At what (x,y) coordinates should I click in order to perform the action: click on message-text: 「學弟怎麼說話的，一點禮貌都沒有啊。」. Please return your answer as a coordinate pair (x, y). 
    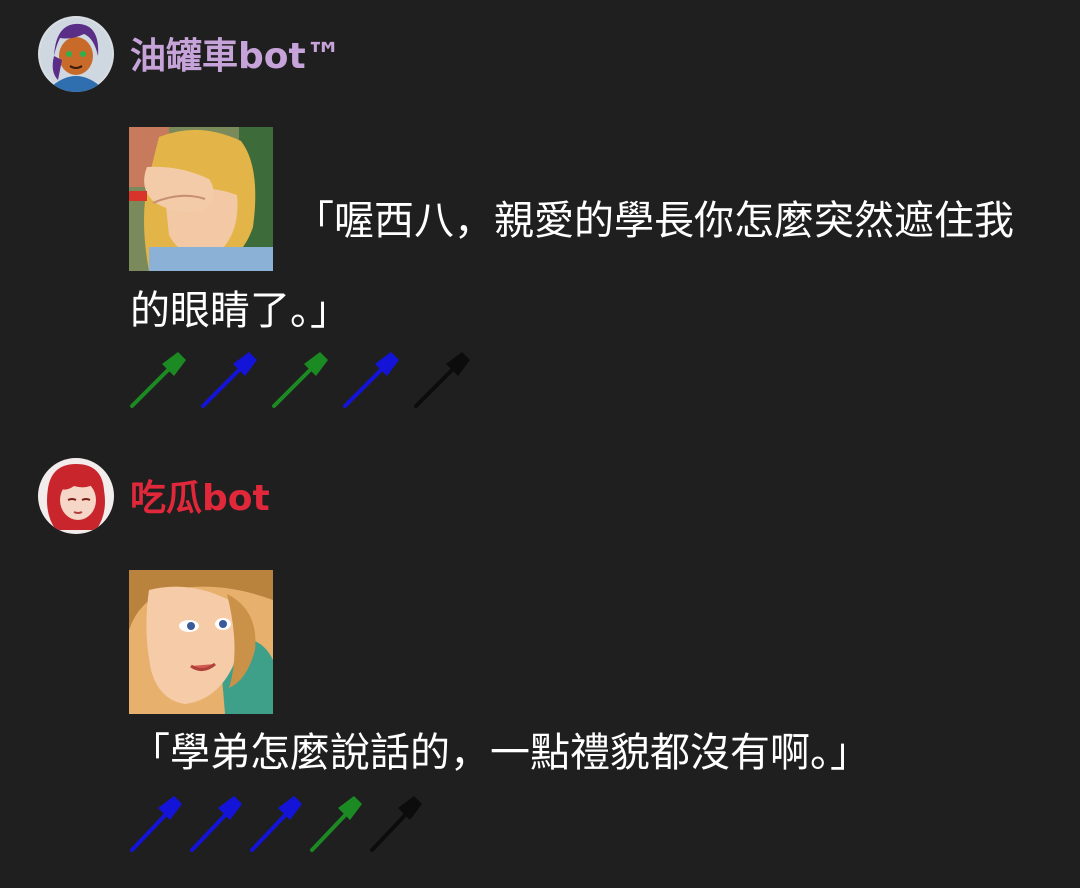
    Looking at the image, I should click on (500, 753).